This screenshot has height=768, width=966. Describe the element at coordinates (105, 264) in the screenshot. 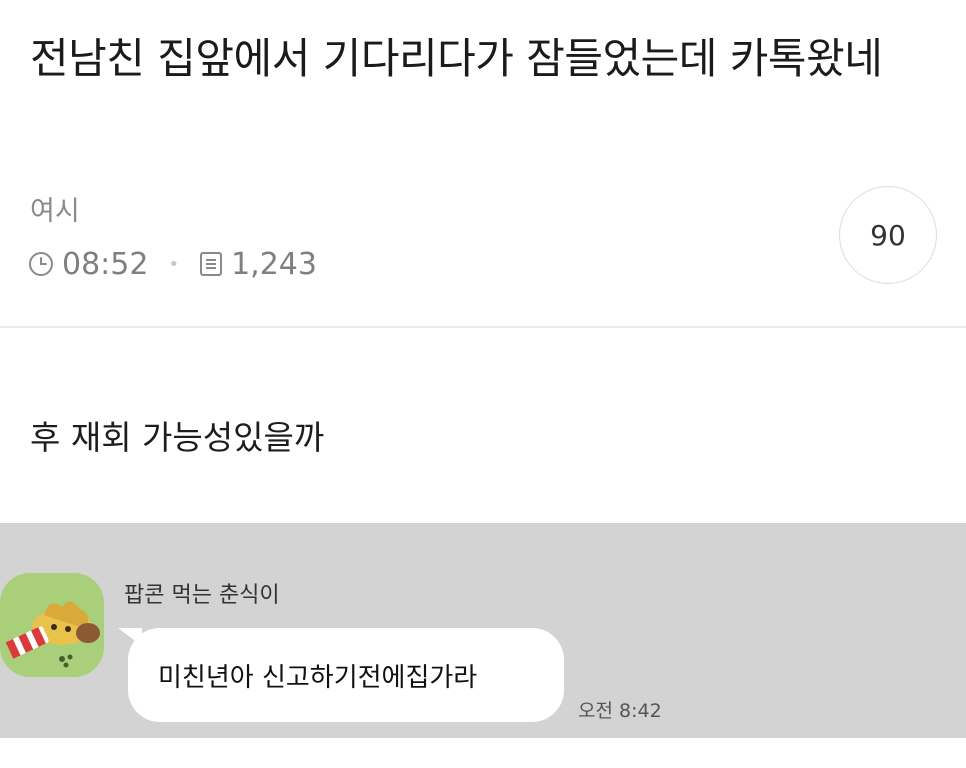

I see `post-time: 08:52` at that location.